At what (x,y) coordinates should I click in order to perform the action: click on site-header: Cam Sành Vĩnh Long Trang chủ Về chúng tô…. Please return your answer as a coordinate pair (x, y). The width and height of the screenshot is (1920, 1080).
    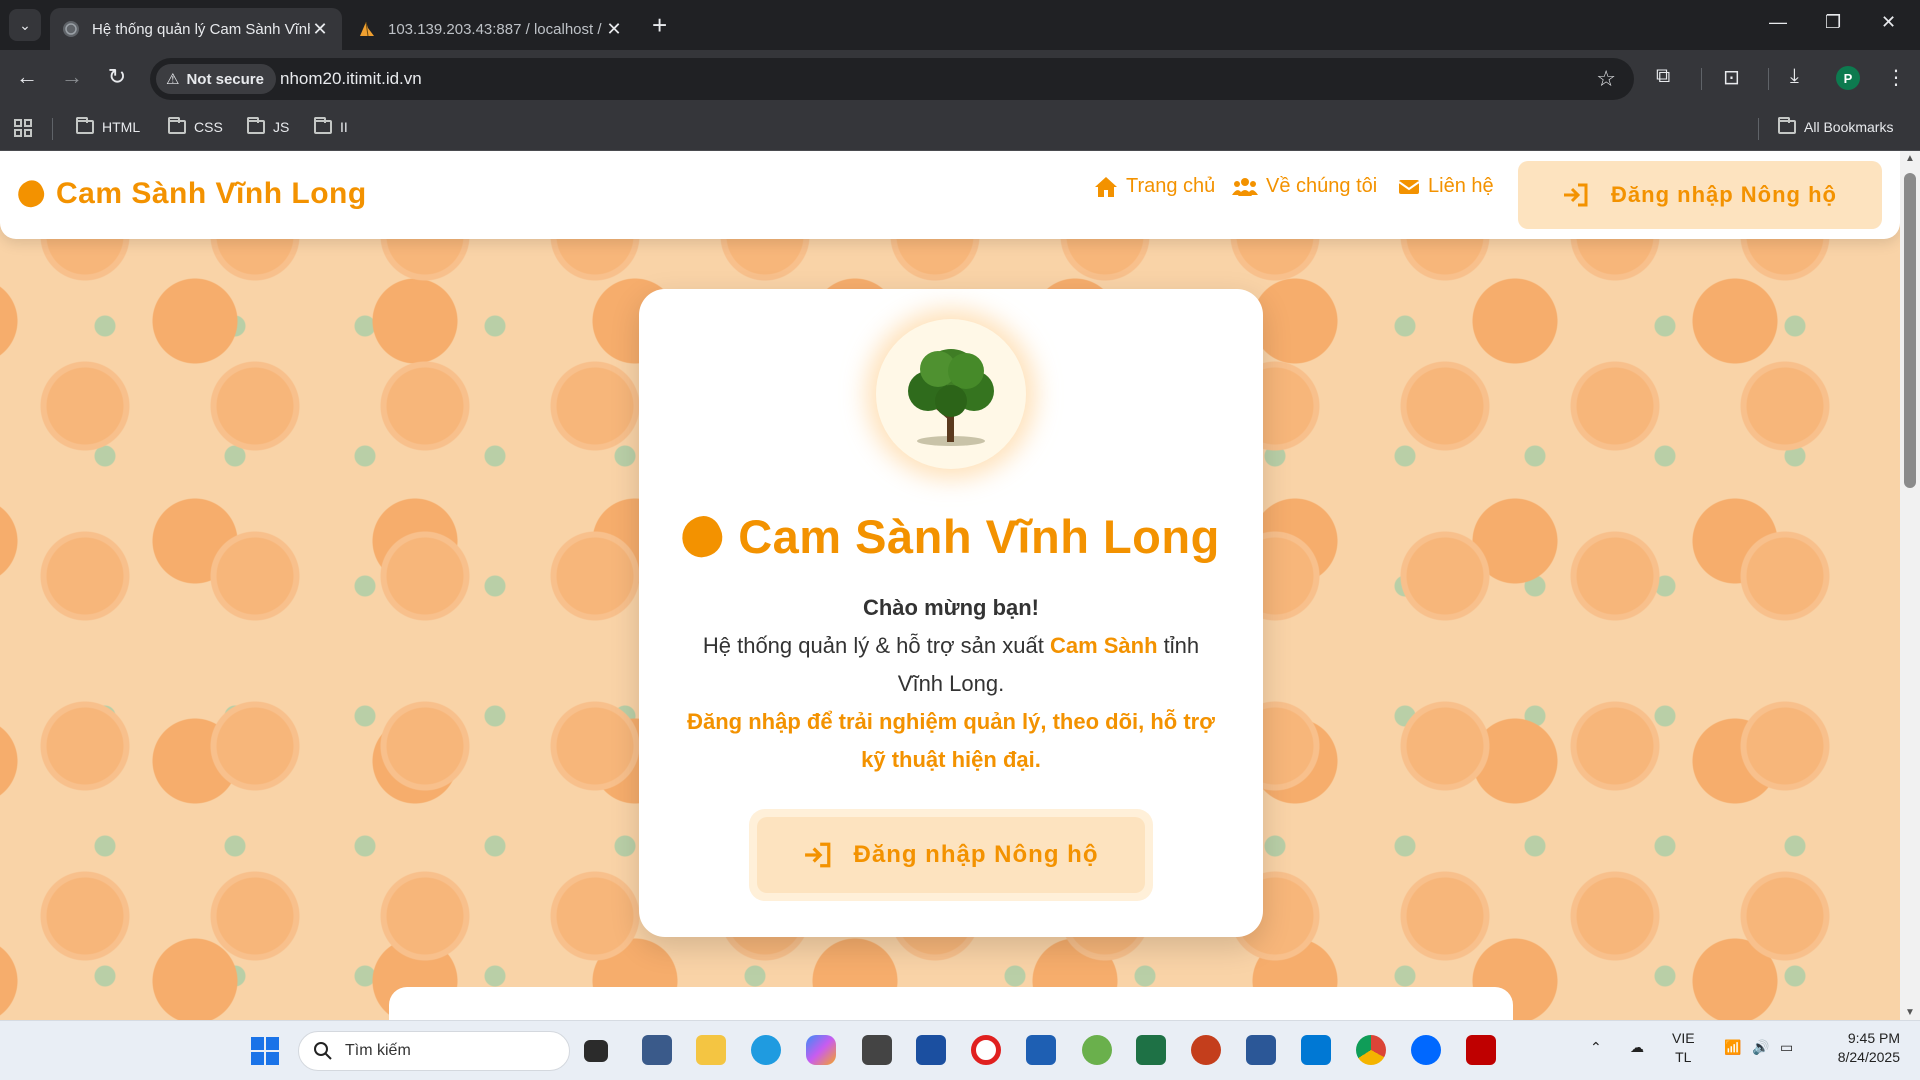
    Looking at the image, I should click on (950, 195).